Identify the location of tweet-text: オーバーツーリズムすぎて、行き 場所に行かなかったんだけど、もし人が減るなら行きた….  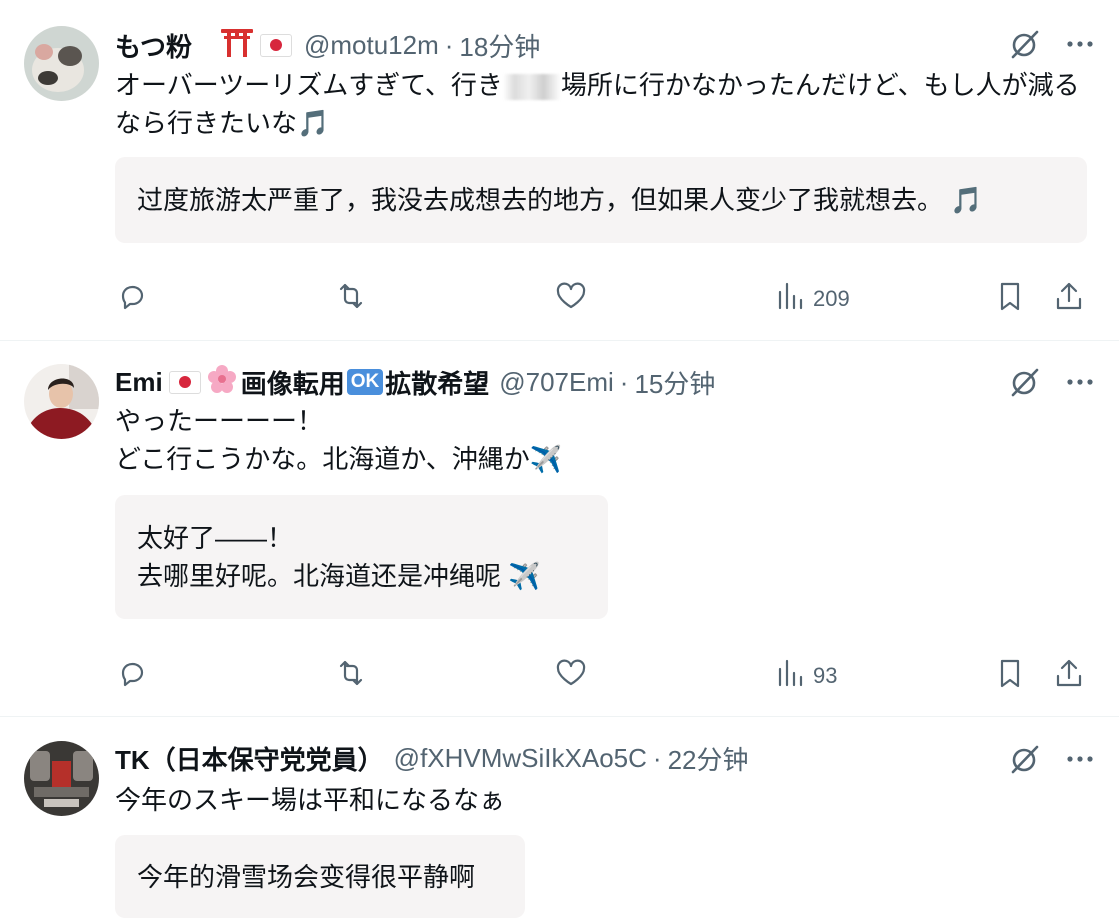
(605, 104).